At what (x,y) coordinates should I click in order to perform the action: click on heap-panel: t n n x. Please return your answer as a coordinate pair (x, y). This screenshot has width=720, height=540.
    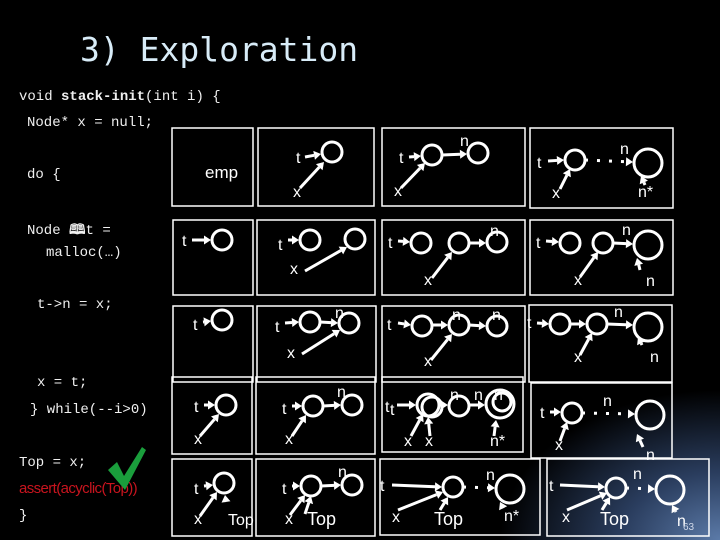
    Looking at the image, I should click on (453, 344).